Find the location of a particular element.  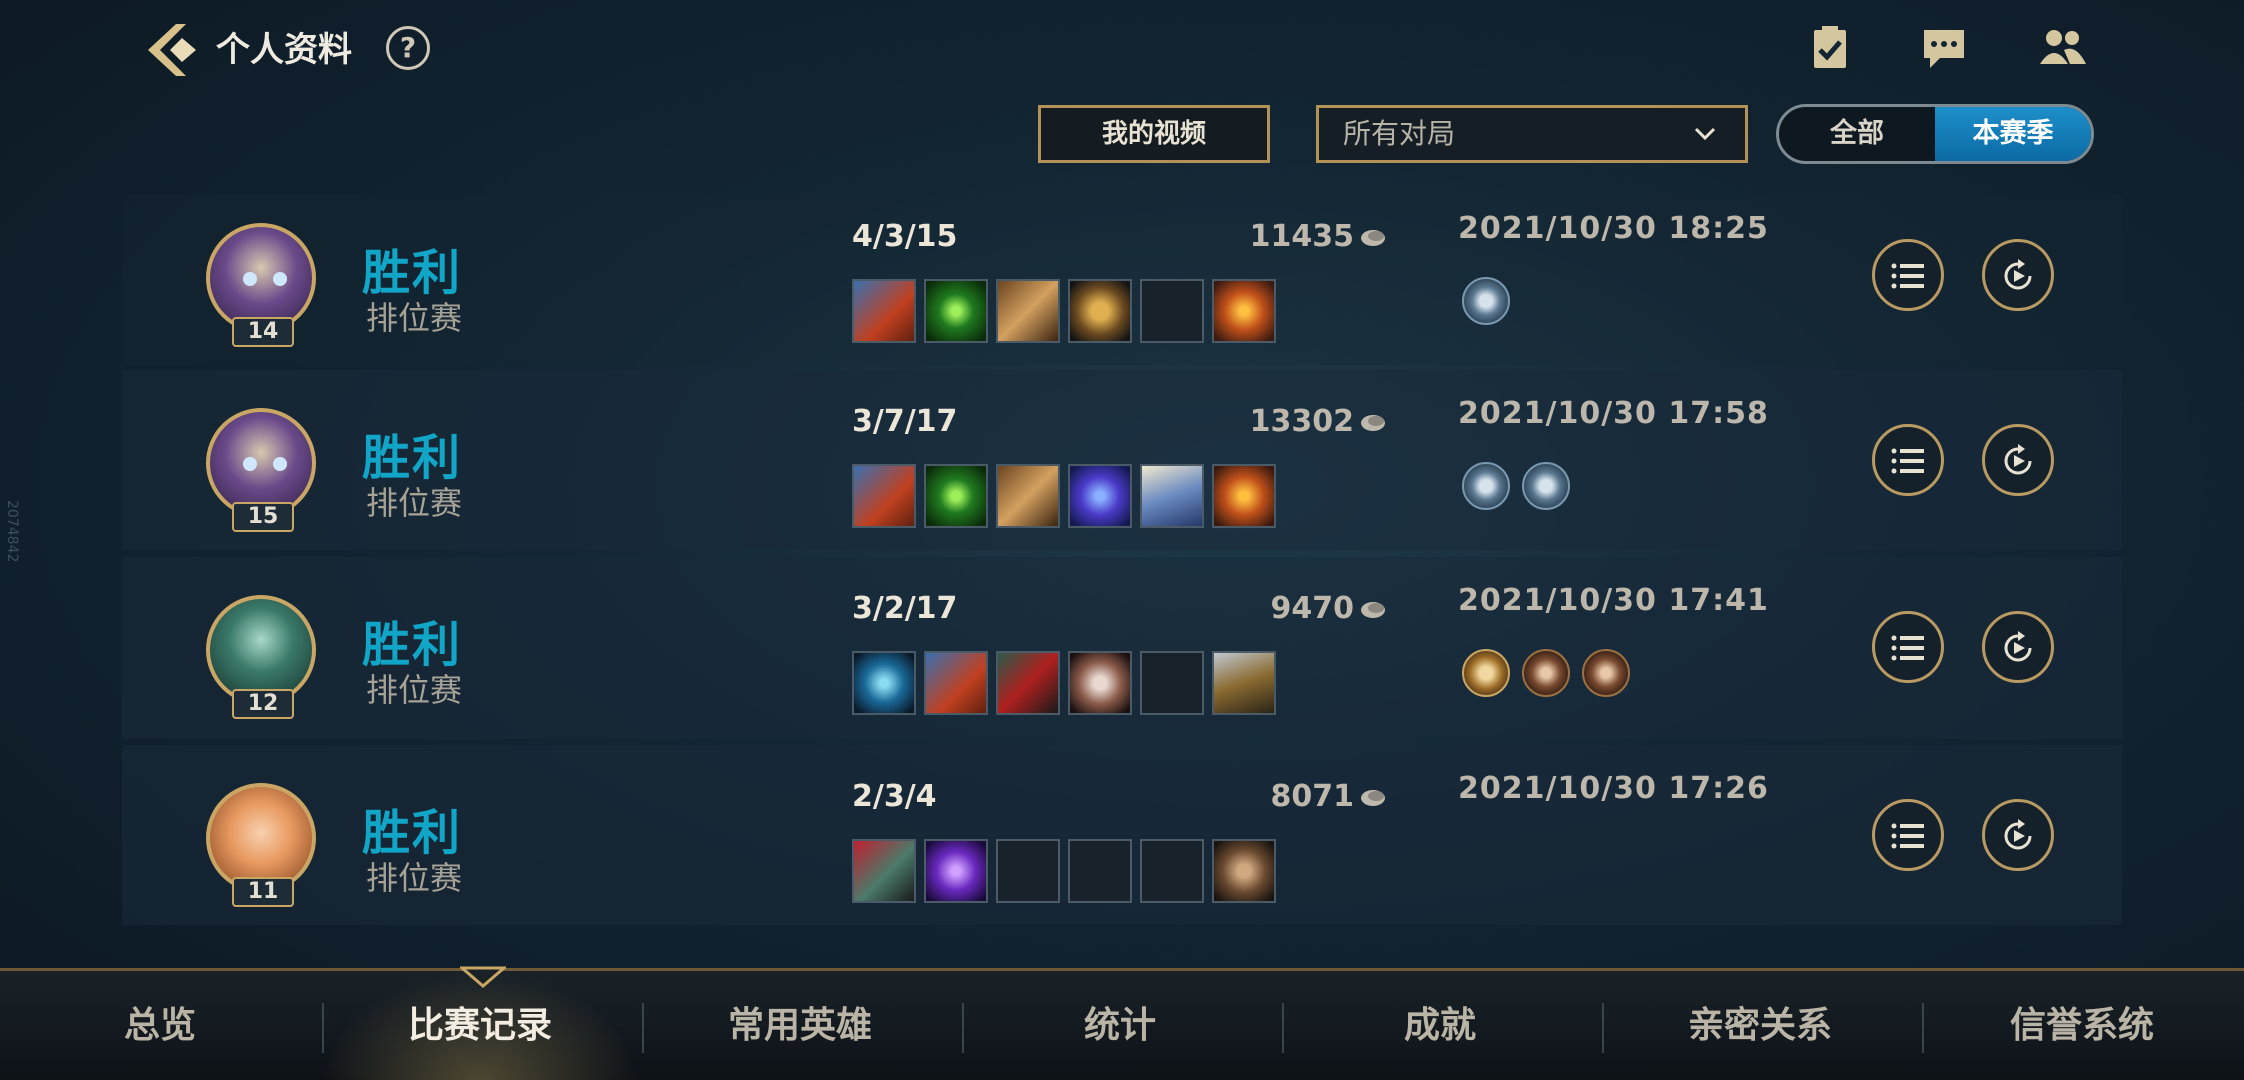

badge-list is located at coordinates (1486, 301).